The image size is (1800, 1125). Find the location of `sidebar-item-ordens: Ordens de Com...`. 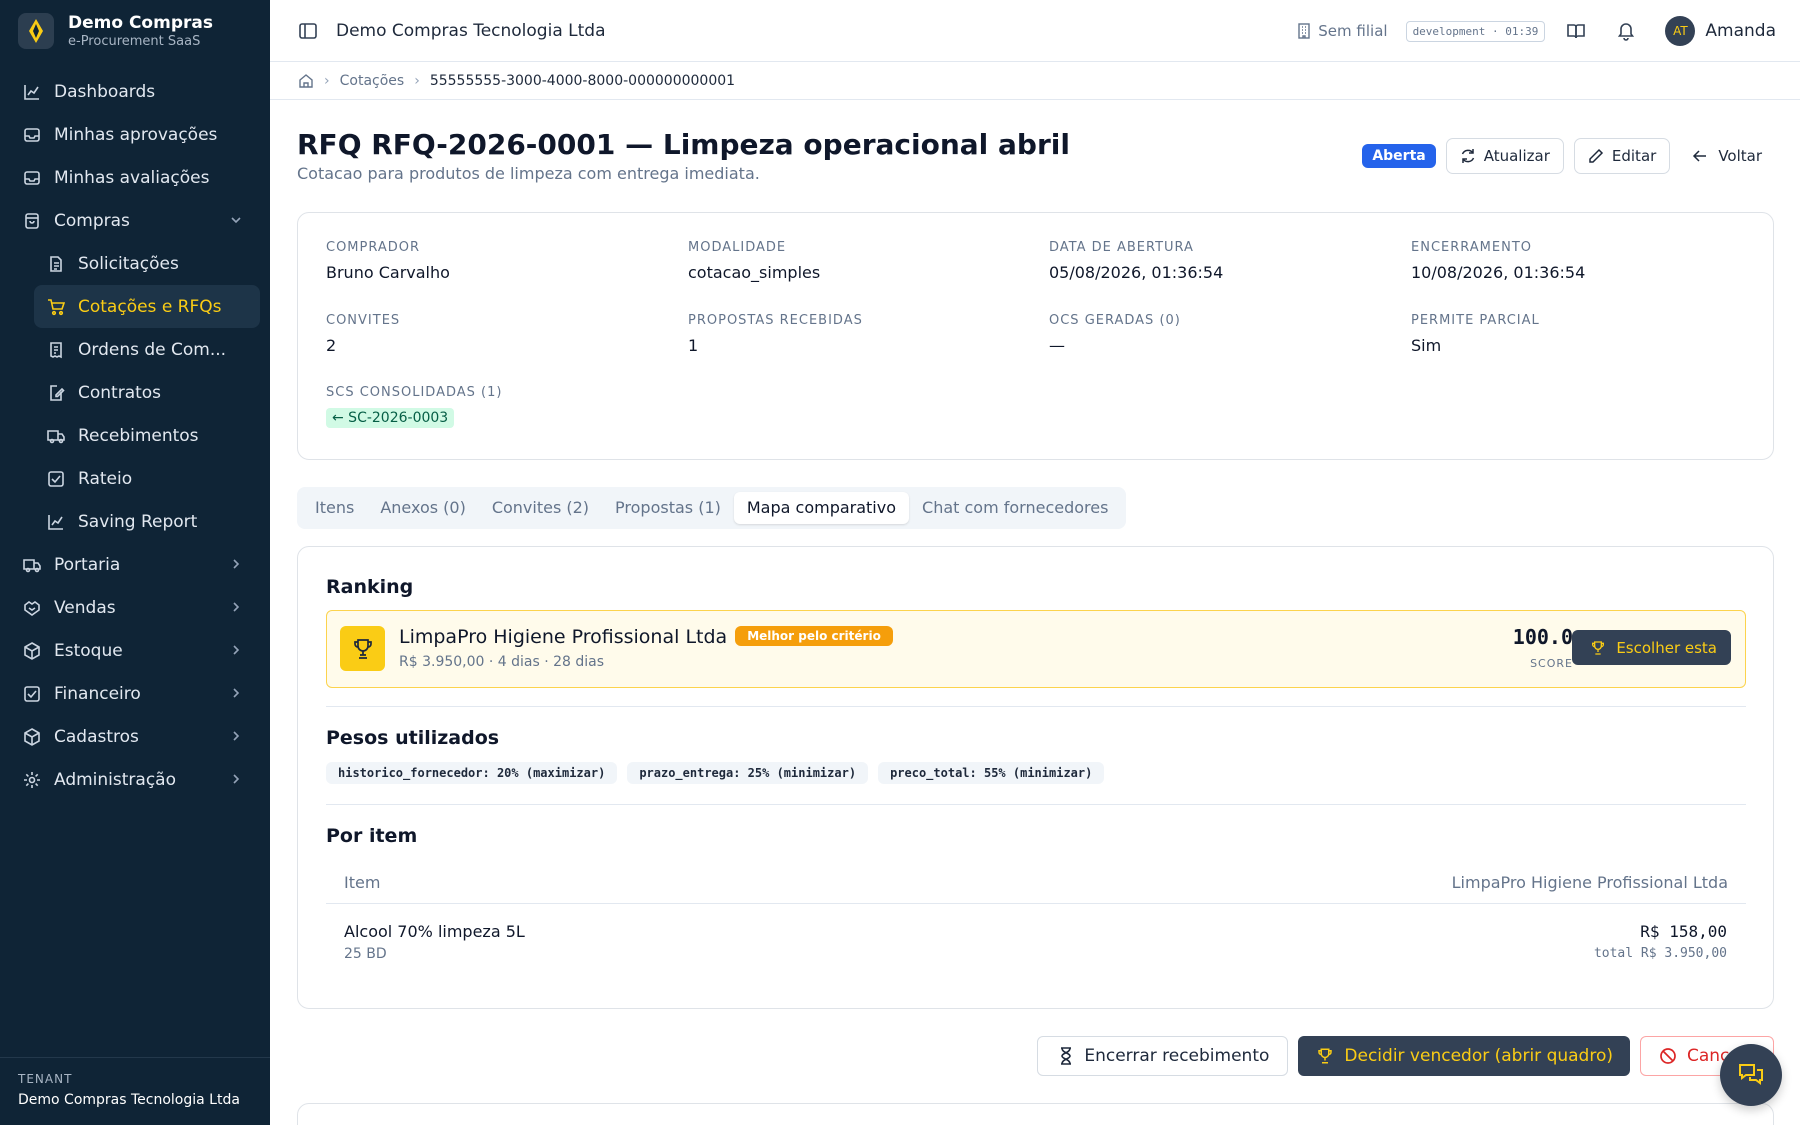

sidebar-item-ordens: Ordens de Com... is located at coordinates (147, 349).